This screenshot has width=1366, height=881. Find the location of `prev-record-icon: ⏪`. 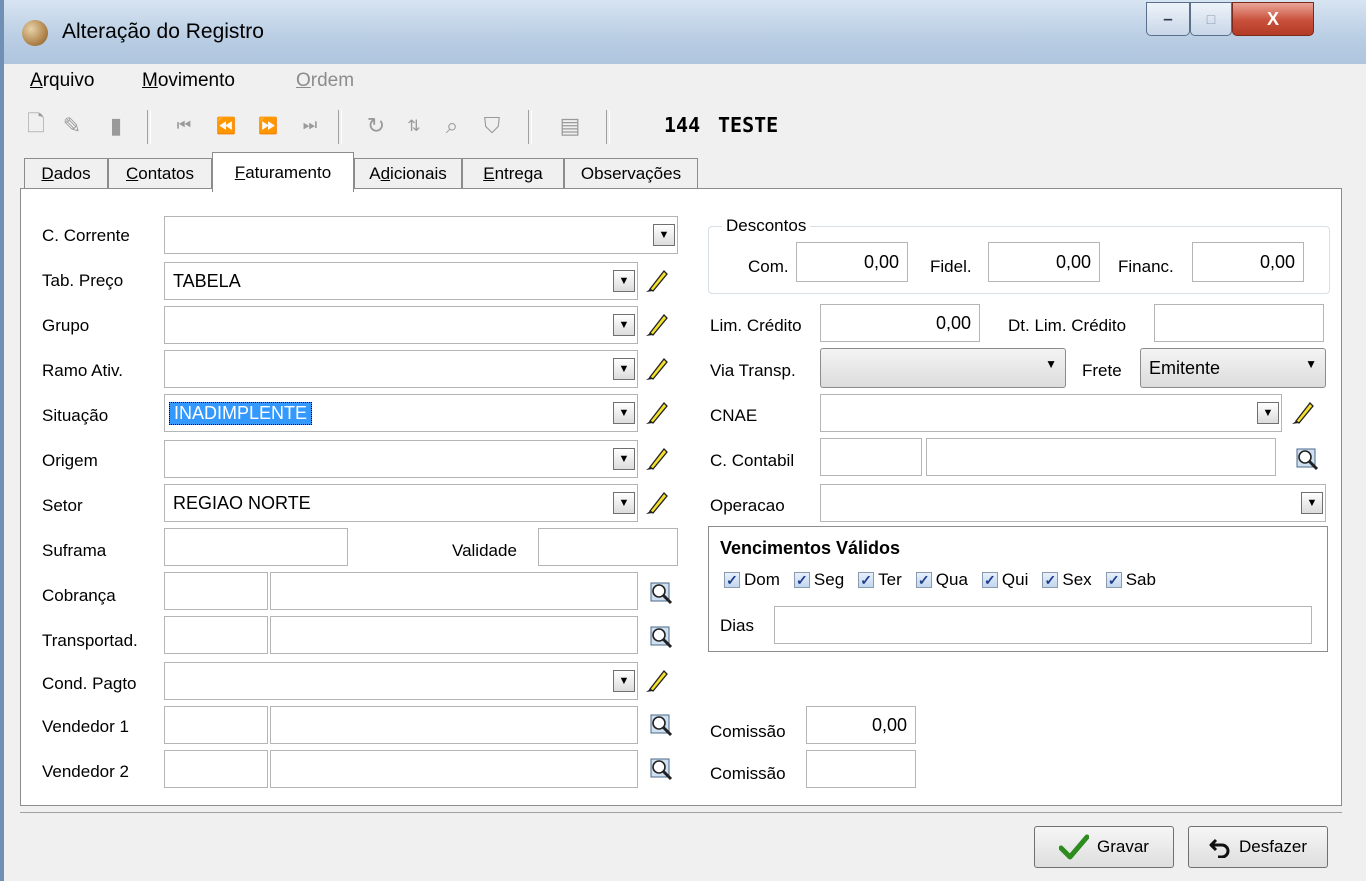

prev-record-icon: ⏪ is located at coordinates (226, 126).